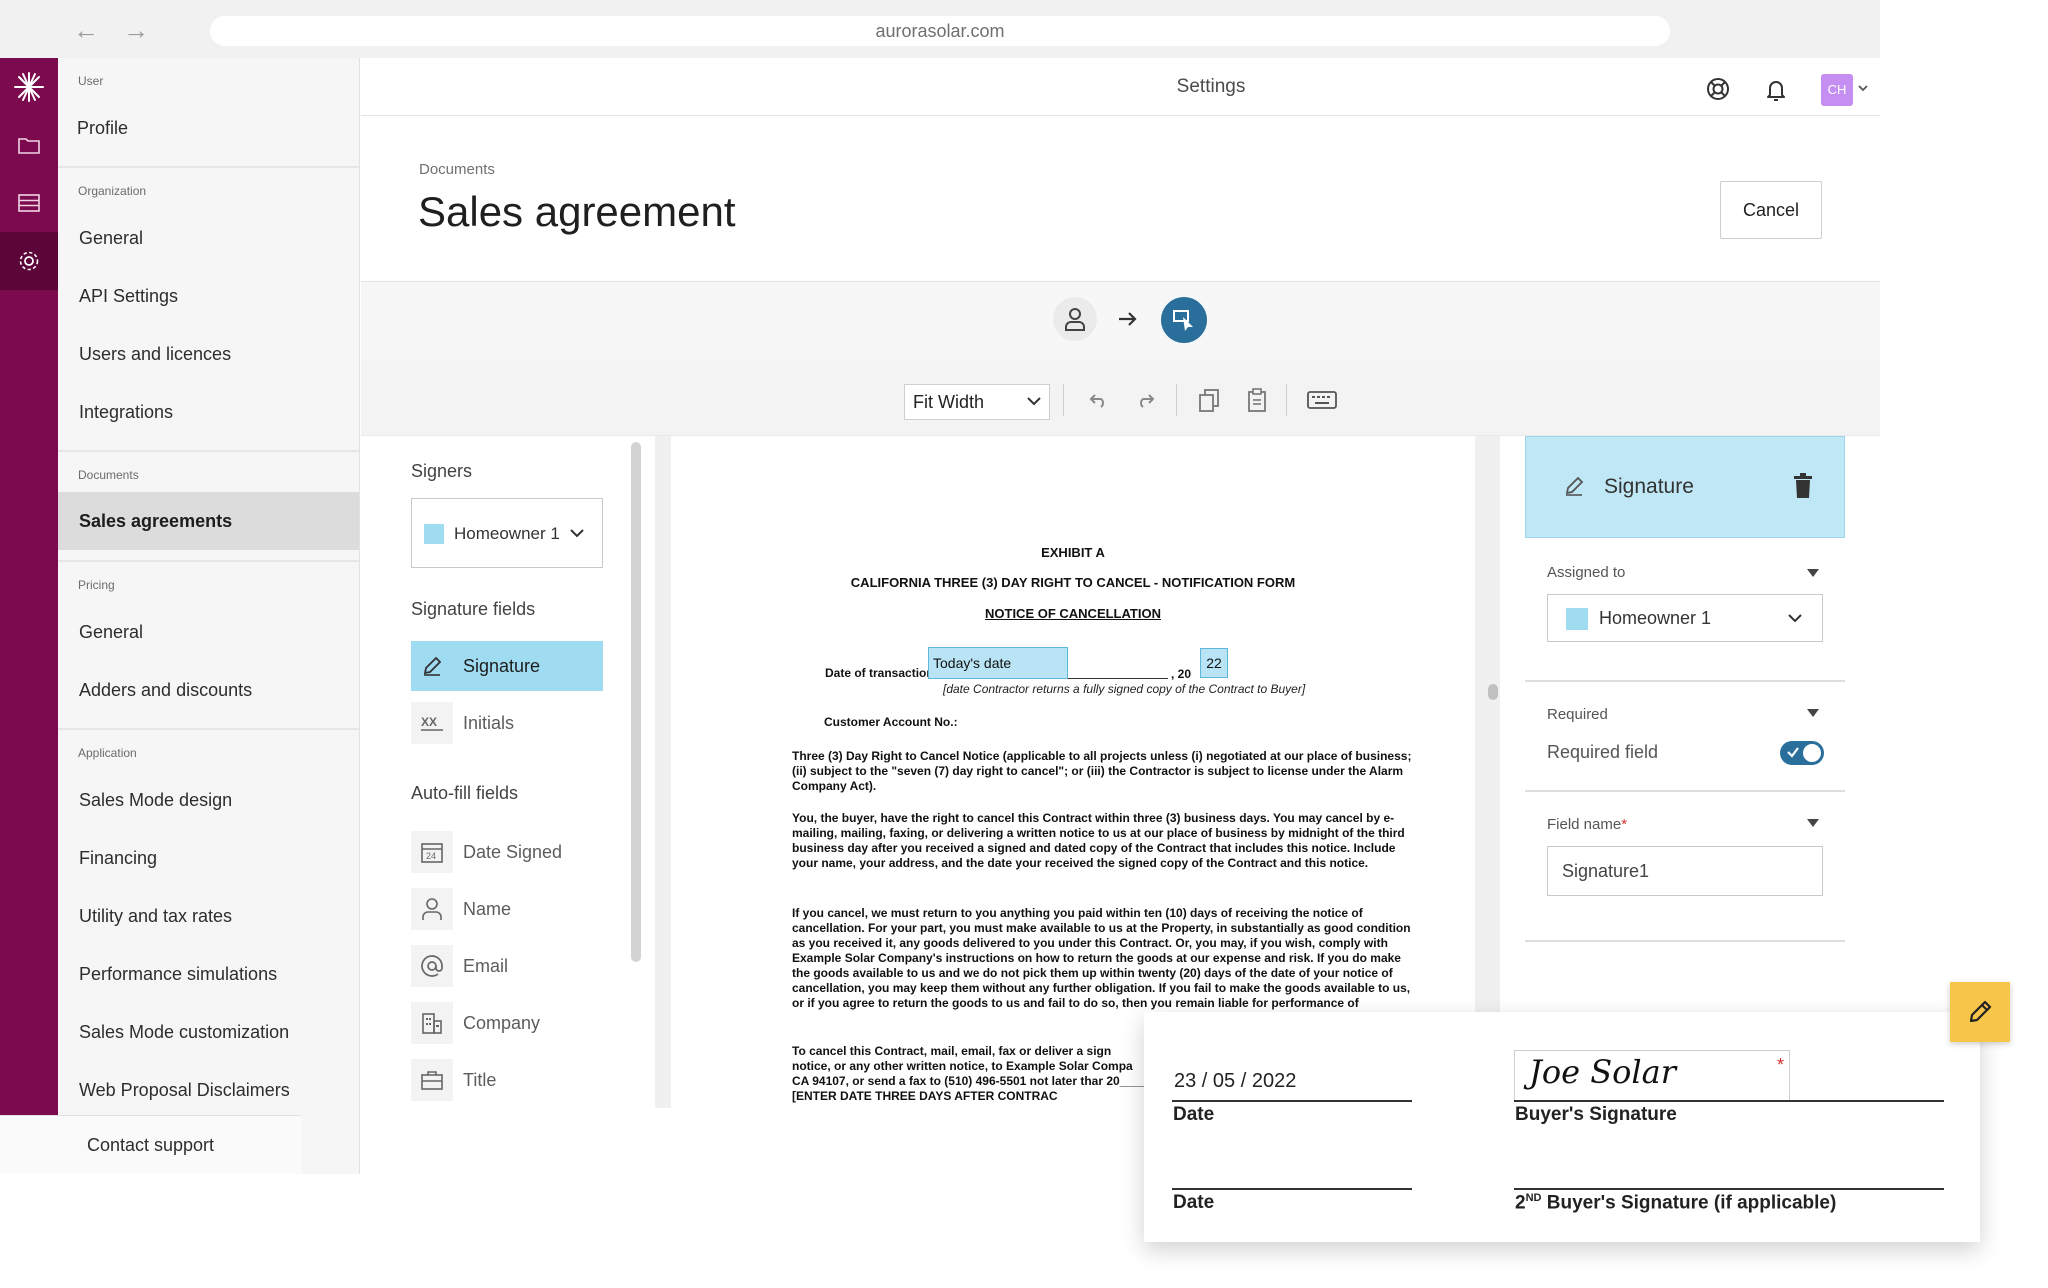 This screenshot has height=1288, width=2048. Describe the element at coordinates (507, 666) in the screenshot. I see `field-signature: Signature` at that location.